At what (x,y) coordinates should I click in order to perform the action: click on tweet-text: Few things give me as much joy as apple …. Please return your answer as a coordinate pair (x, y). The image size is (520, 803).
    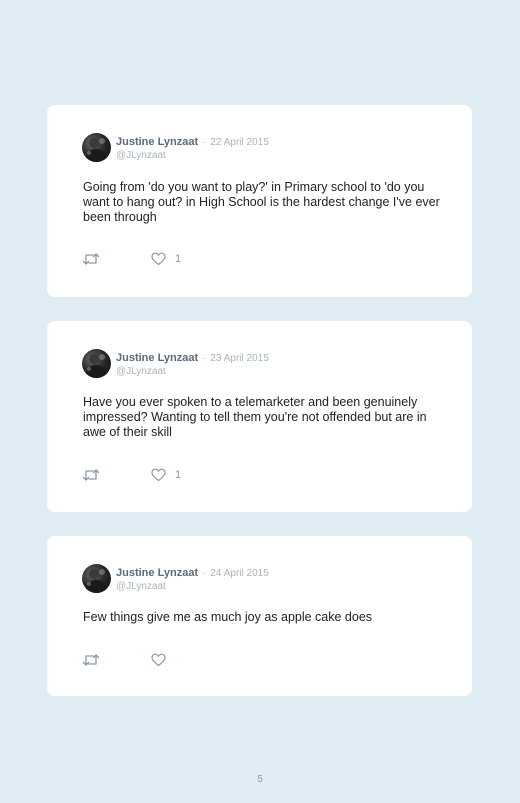
    Looking at the image, I should click on (228, 617).